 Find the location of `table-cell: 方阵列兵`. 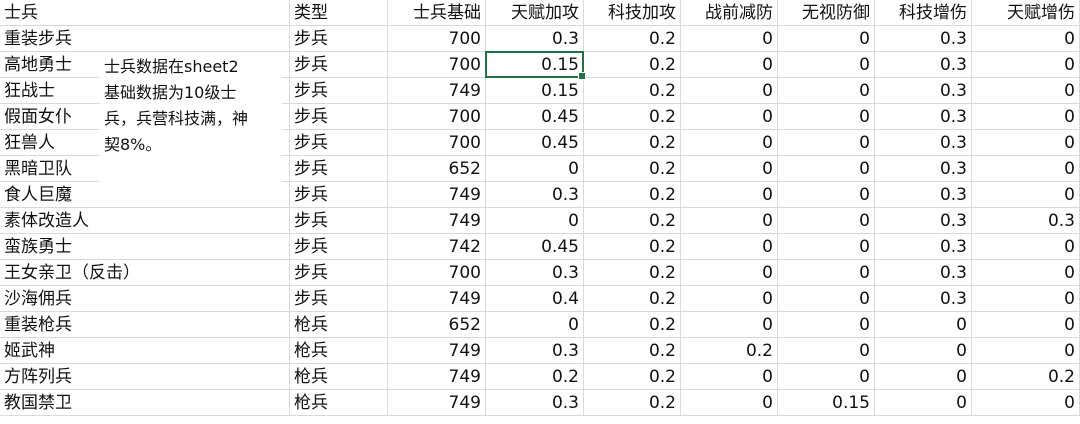

table-cell: 方阵列兵 is located at coordinates (145, 377).